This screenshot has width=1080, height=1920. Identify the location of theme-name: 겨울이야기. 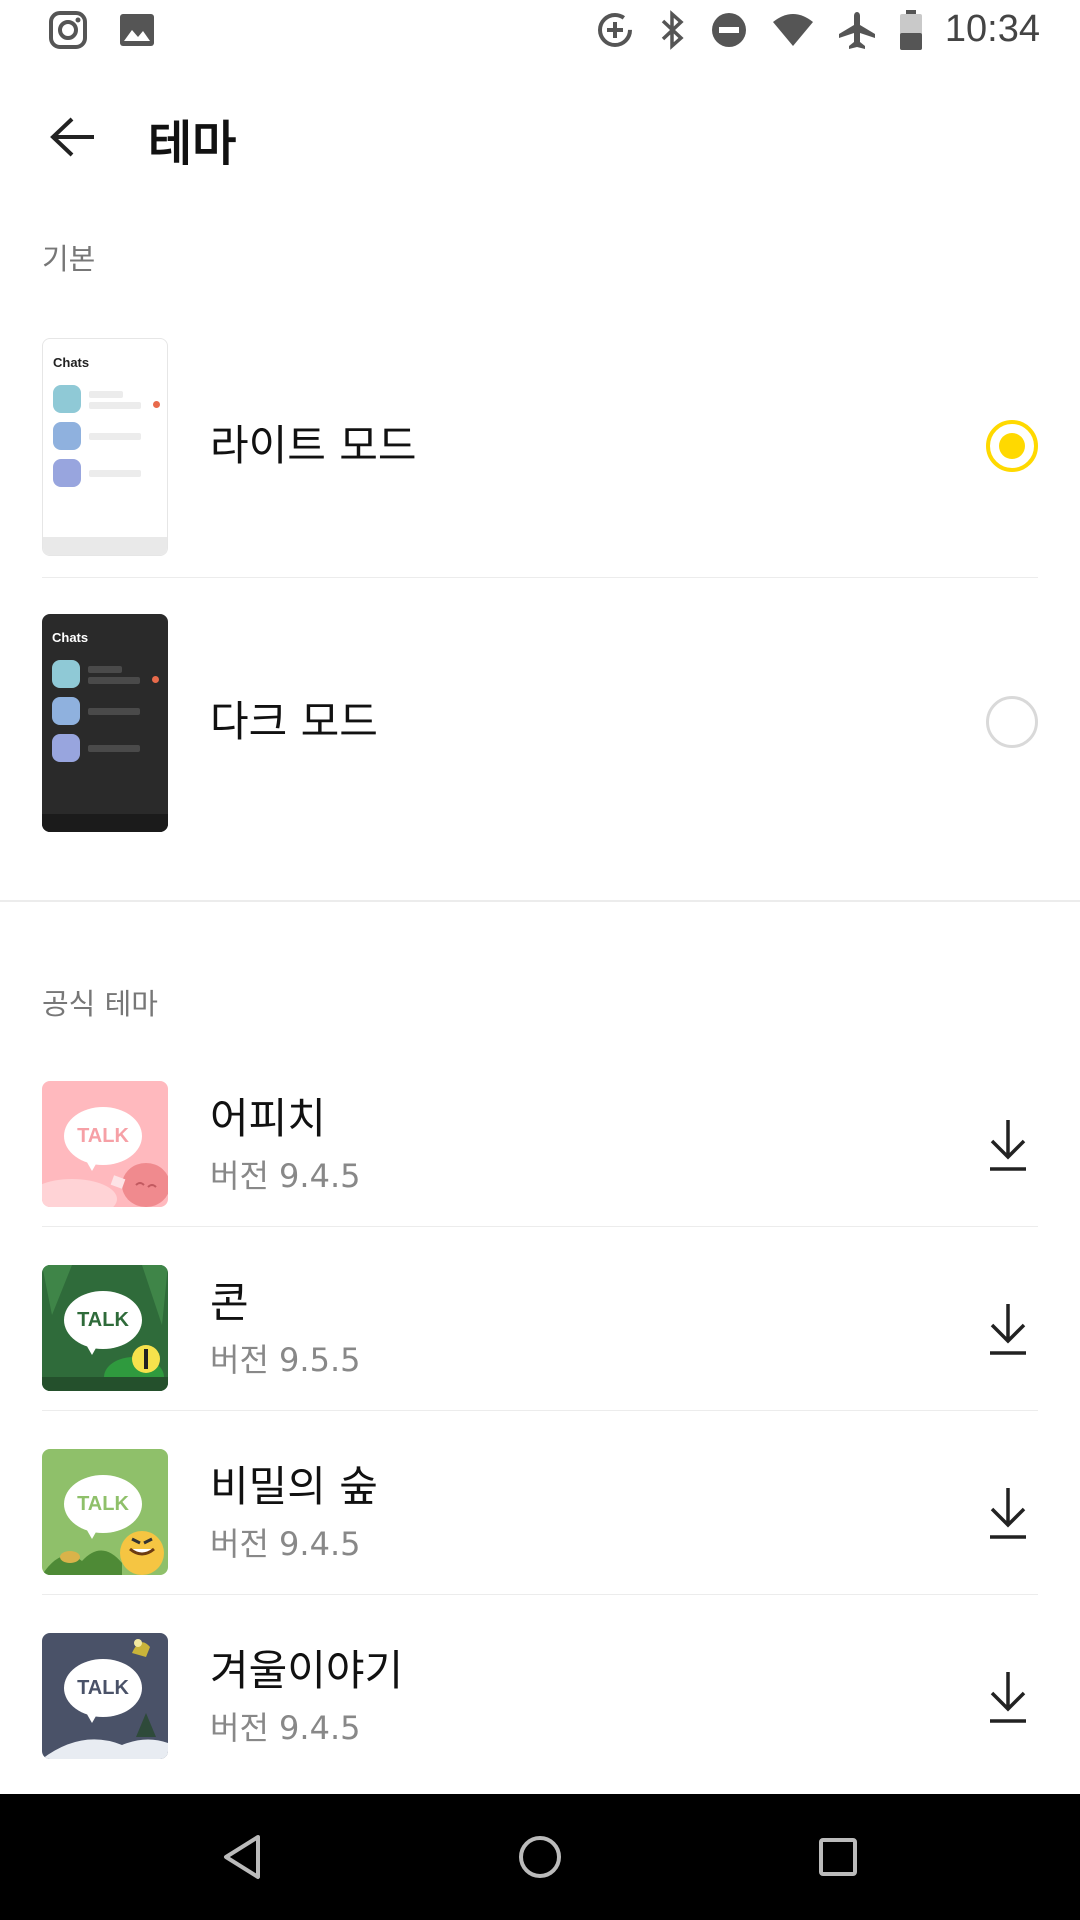
(307, 1670).